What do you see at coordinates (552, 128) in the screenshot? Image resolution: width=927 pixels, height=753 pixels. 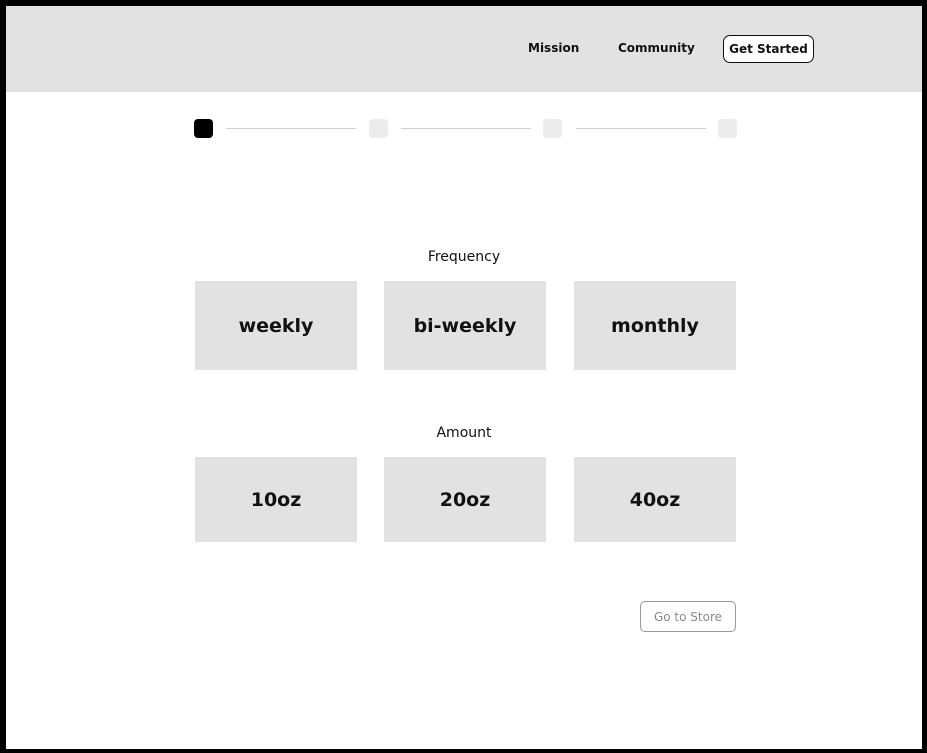 I see `step-3-indicator` at bounding box center [552, 128].